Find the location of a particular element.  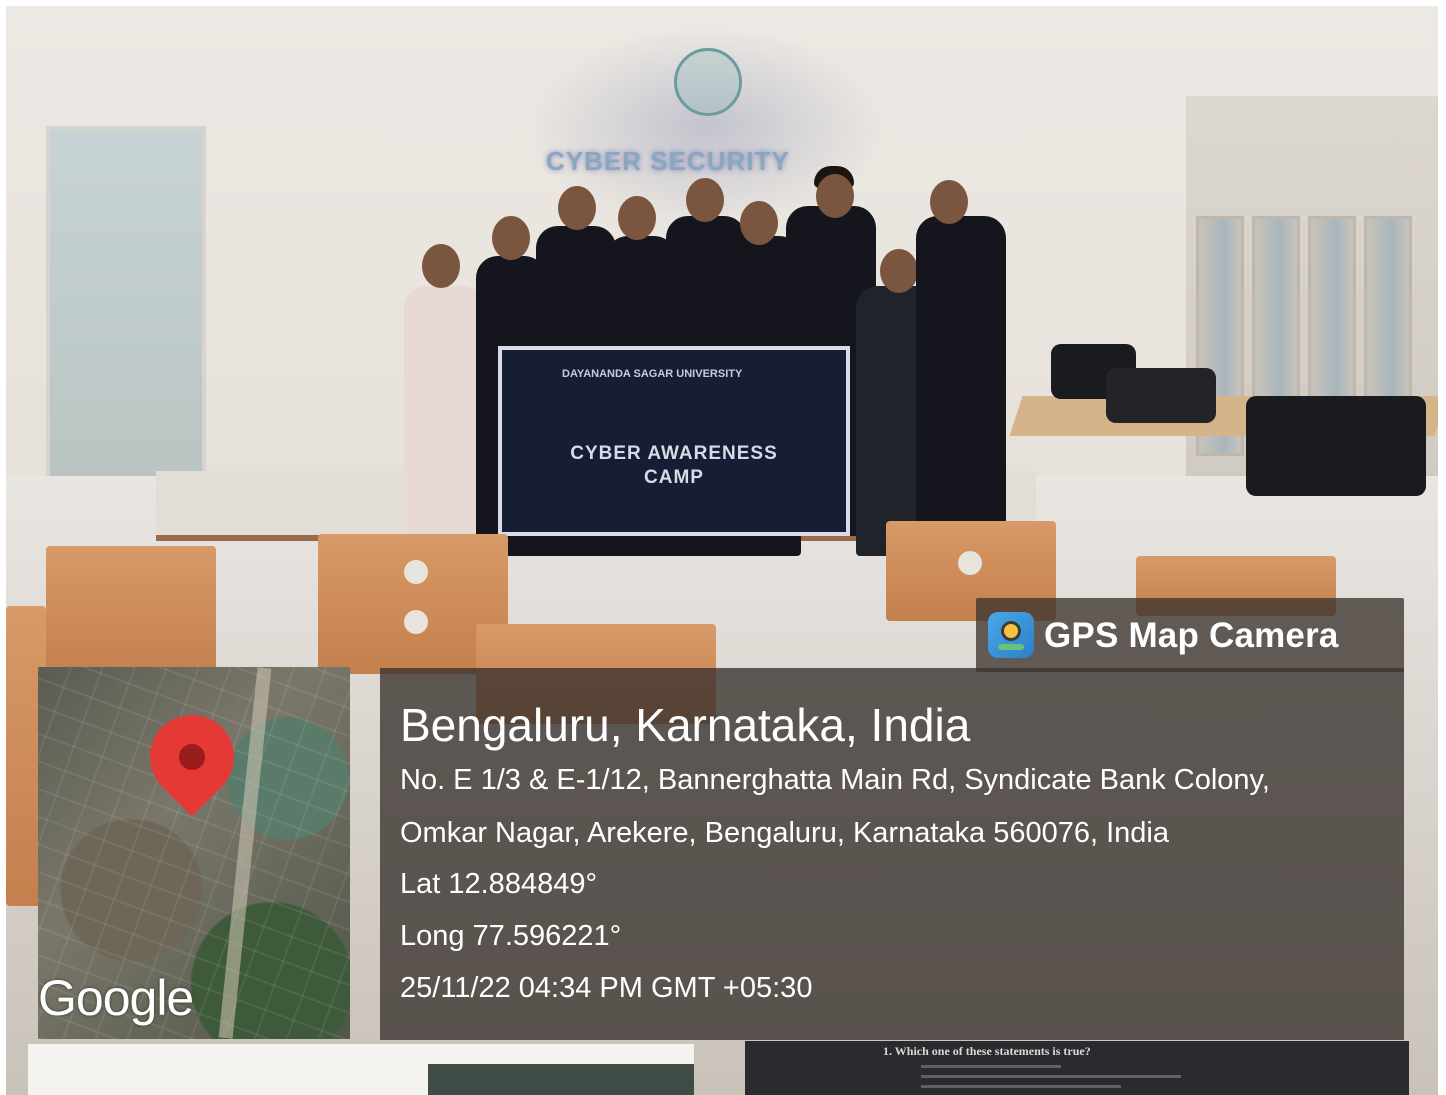

banner-title-line1: CYBER AWARENESS is located at coordinates (674, 453).